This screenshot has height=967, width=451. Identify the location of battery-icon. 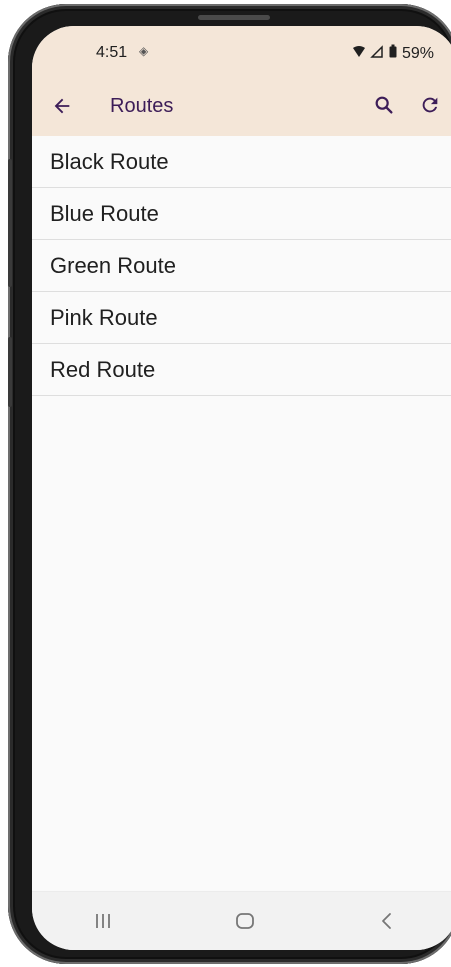
(393, 54).